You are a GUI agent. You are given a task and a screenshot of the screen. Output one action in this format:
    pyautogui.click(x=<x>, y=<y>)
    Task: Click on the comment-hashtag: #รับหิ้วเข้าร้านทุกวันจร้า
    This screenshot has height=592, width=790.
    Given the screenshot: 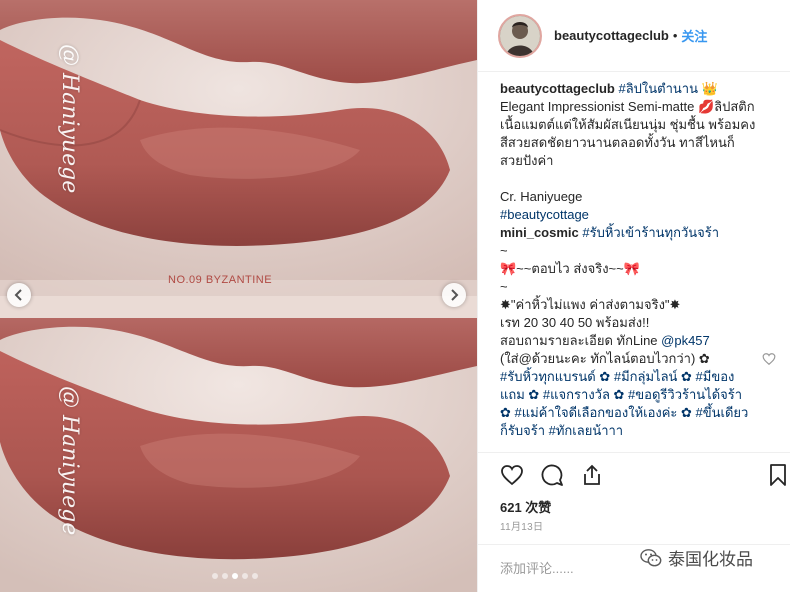 What is the action you would take?
    pyautogui.click(x=650, y=232)
    